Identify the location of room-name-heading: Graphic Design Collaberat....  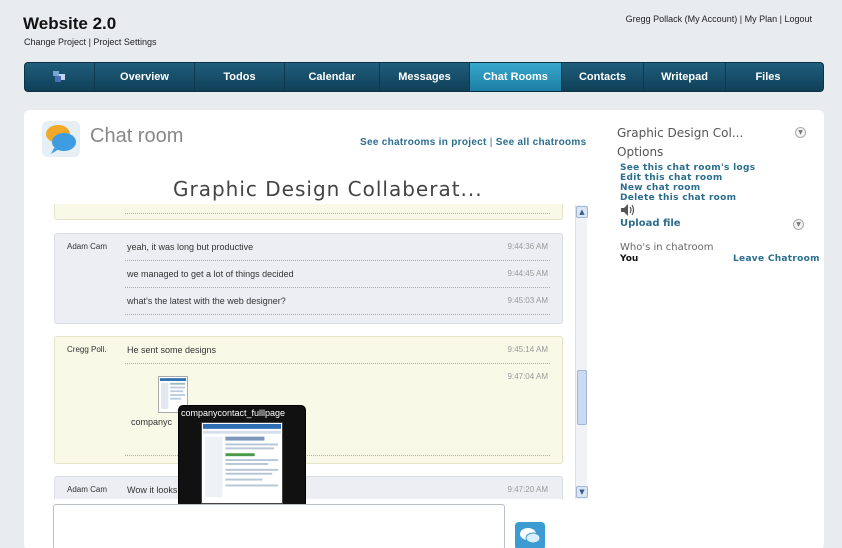
(328, 189).